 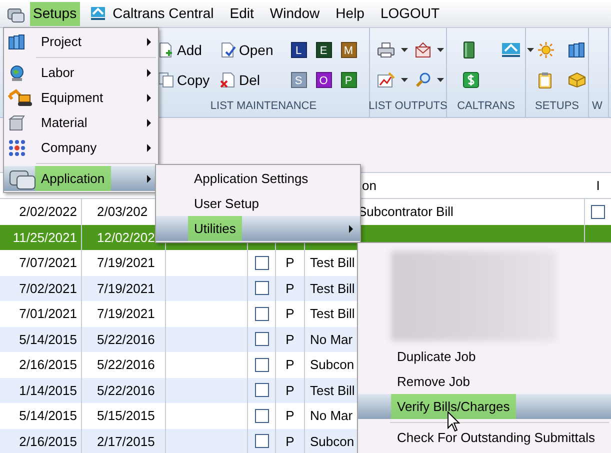 I want to click on toolbar-button: Add, so click(x=189, y=50).